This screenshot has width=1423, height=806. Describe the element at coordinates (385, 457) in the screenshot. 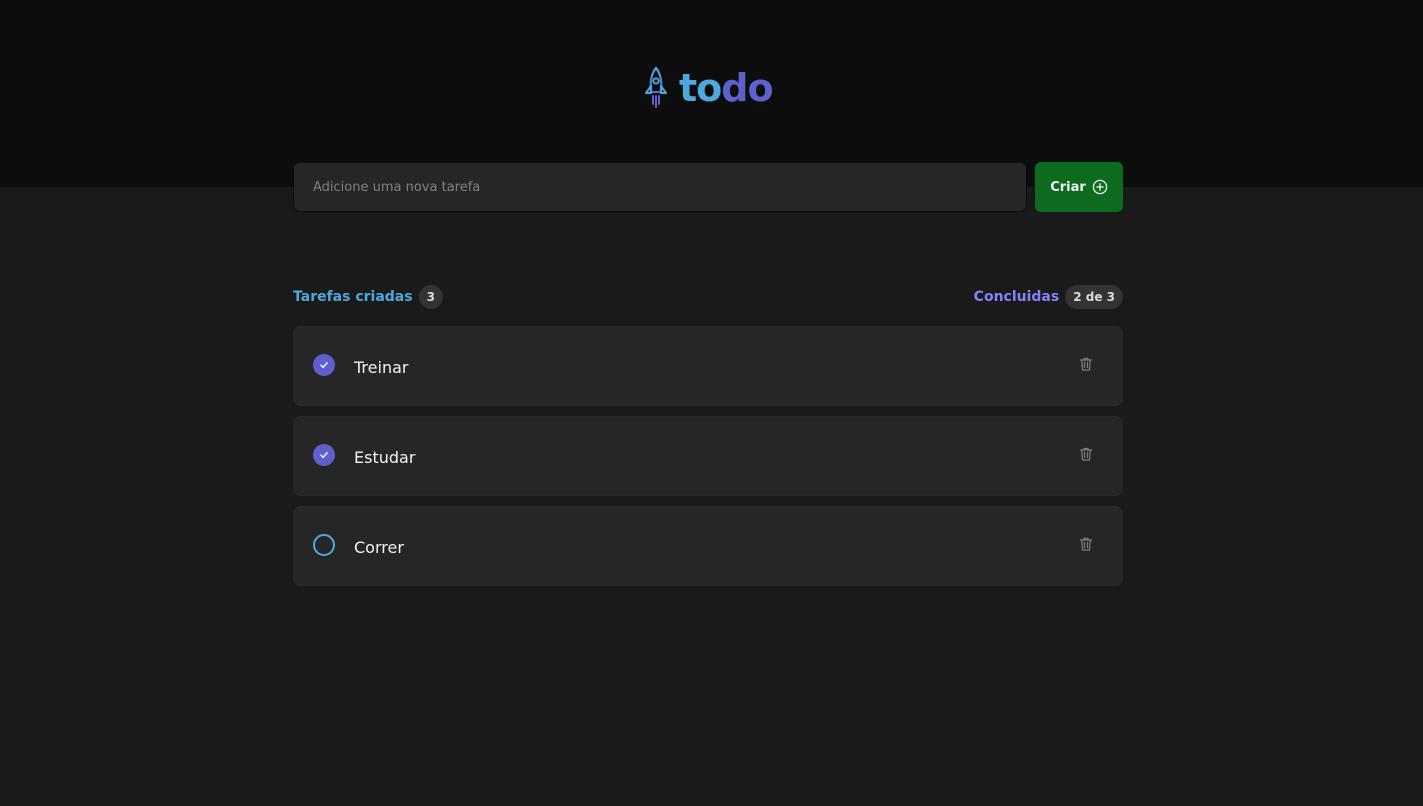

I see `task-text: Estudar` at that location.